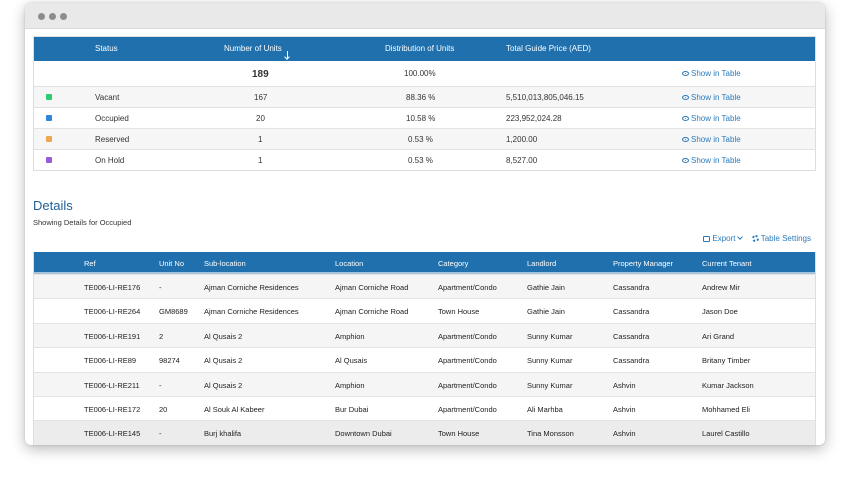  Describe the element at coordinates (420, 73) in the screenshot. I see `total-distribution: 100.00%` at that location.